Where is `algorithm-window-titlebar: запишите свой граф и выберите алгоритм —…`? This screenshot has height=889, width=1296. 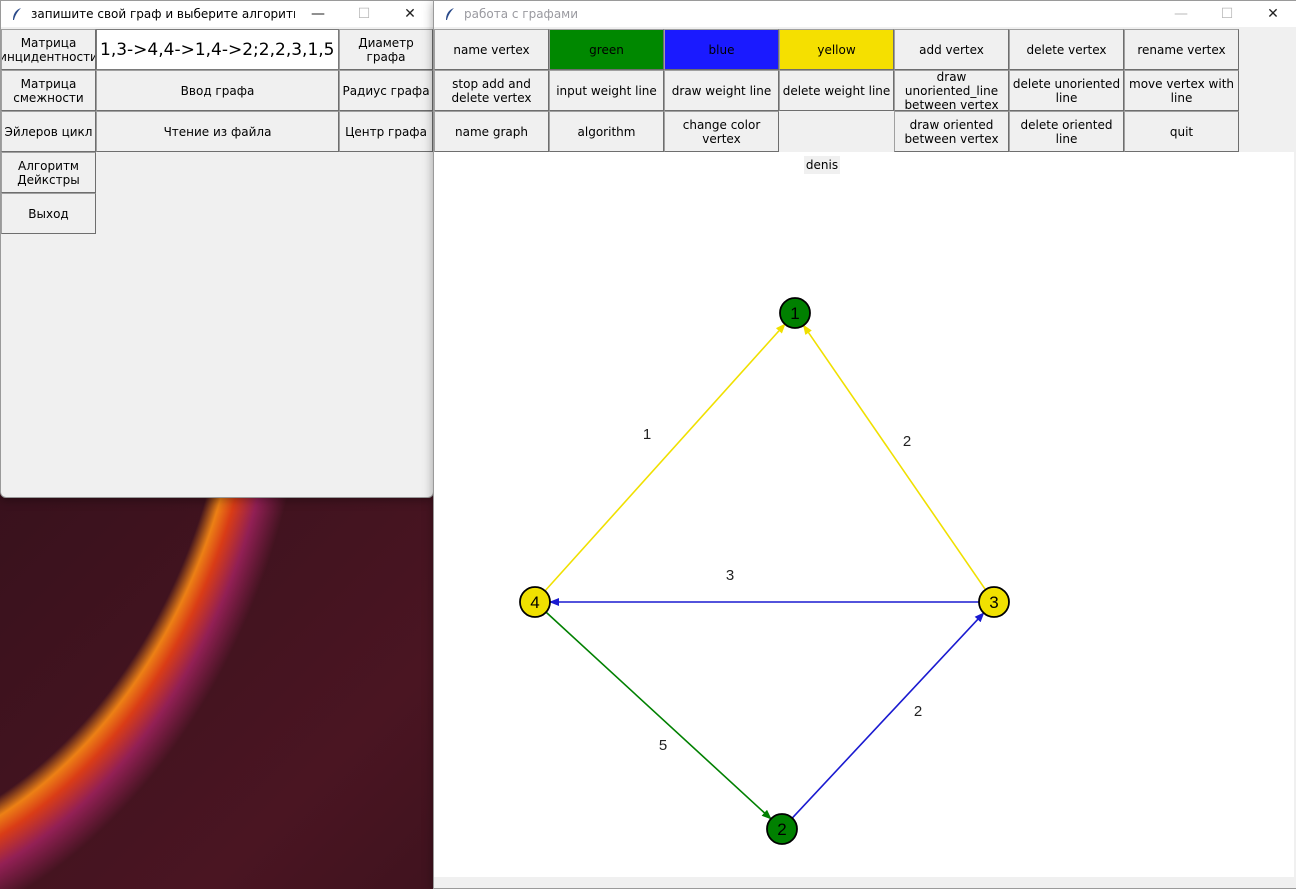 algorithm-window-titlebar: запишите свой граф и выберите алгоритм —… is located at coordinates (217, 14).